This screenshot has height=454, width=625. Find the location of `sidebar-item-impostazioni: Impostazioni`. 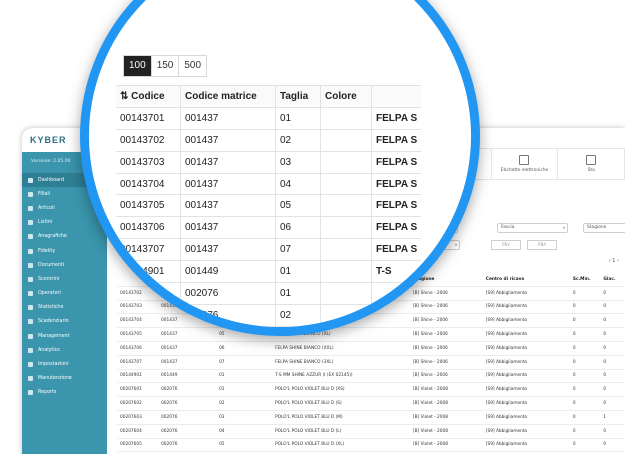

sidebar-item-impostazioni: Impostazioni is located at coordinates (64, 364).